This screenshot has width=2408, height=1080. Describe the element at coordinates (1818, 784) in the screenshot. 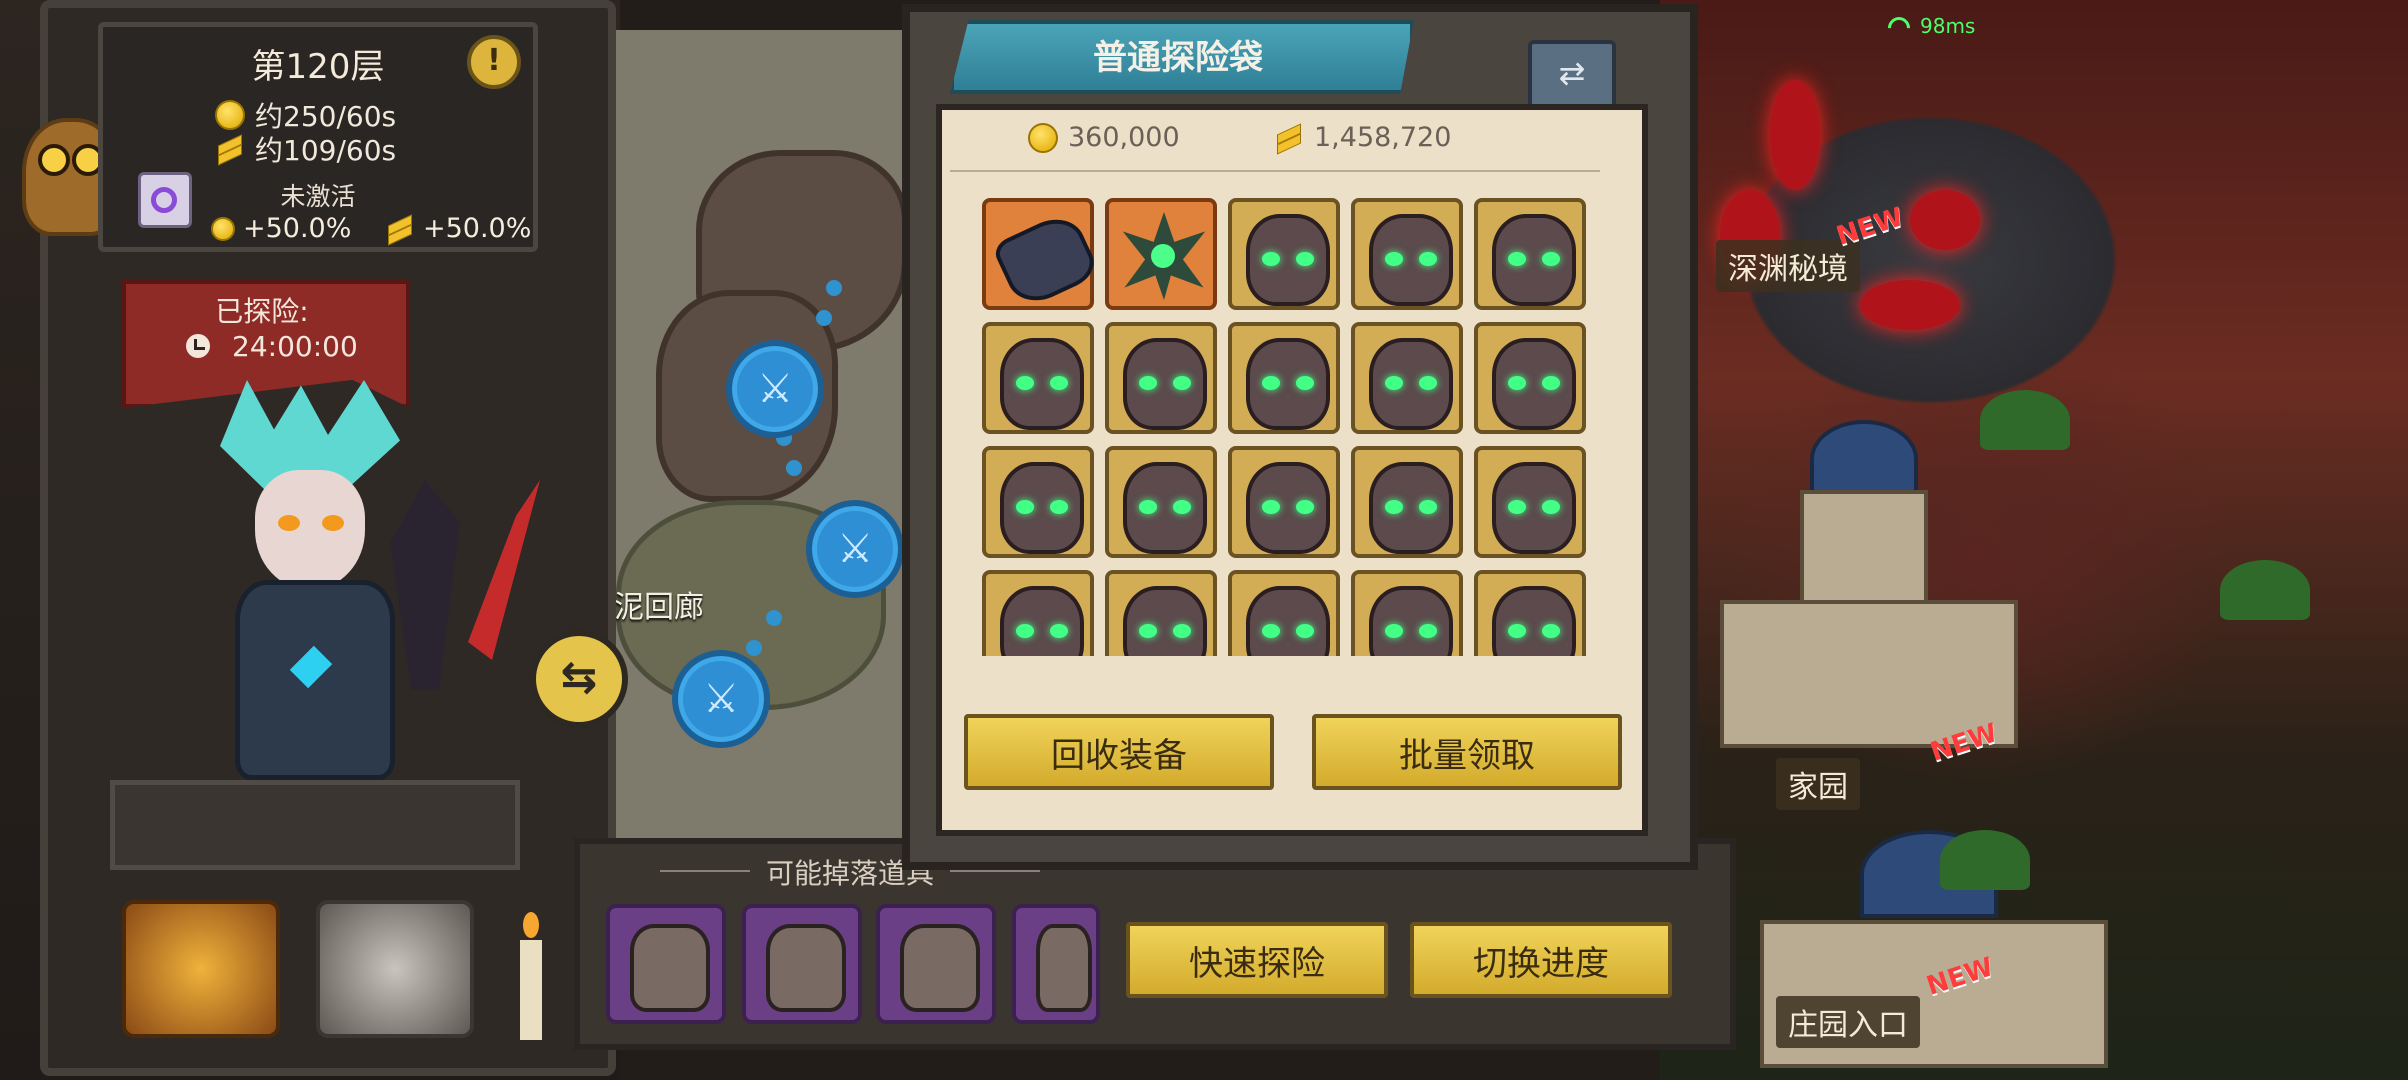

I see `home-label: 家园` at that location.